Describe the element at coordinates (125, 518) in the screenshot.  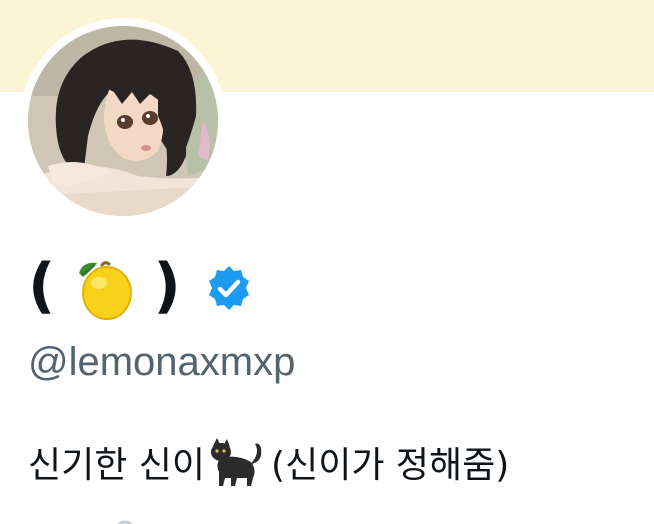
I see `location-icon` at that location.